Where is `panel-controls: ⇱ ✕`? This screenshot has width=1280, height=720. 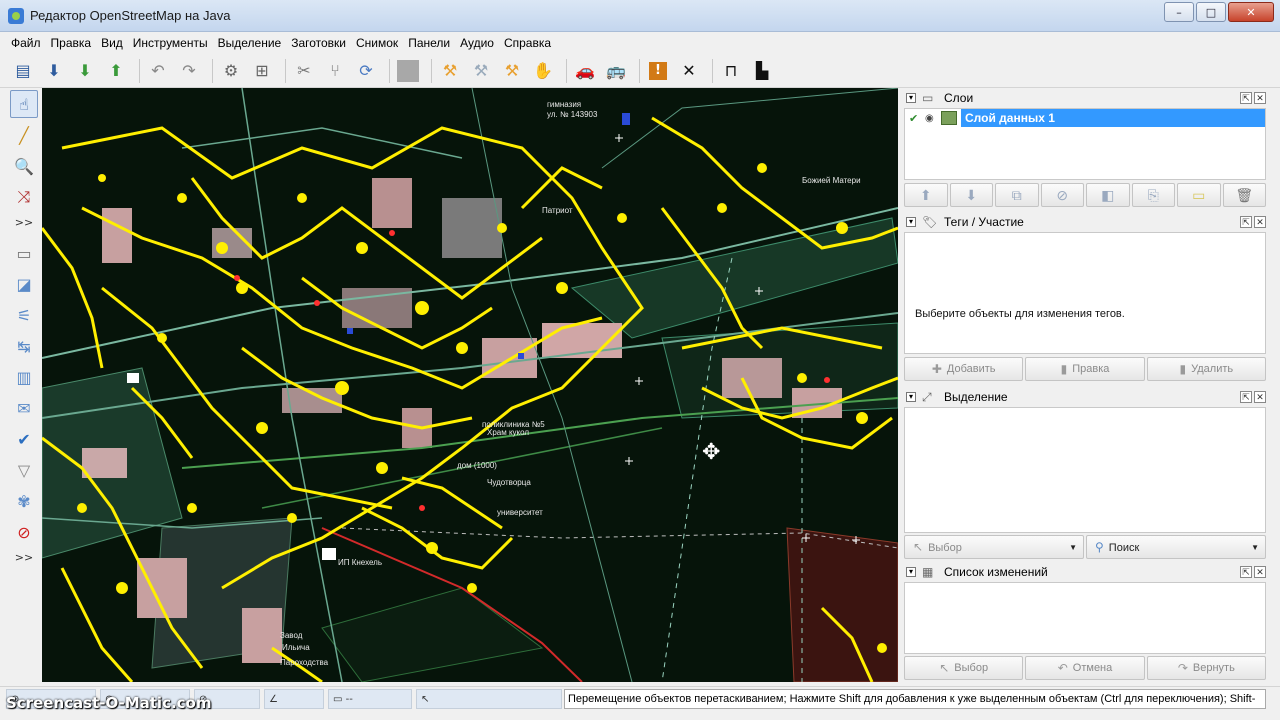 panel-controls: ⇱ ✕ is located at coordinates (1253, 397).